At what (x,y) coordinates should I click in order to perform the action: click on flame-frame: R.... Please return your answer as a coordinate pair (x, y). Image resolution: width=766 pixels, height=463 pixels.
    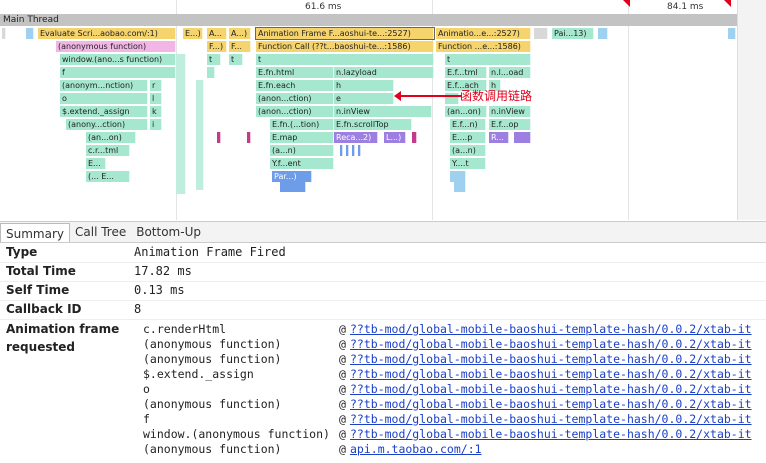
    Looking at the image, I should click on (499, 137).